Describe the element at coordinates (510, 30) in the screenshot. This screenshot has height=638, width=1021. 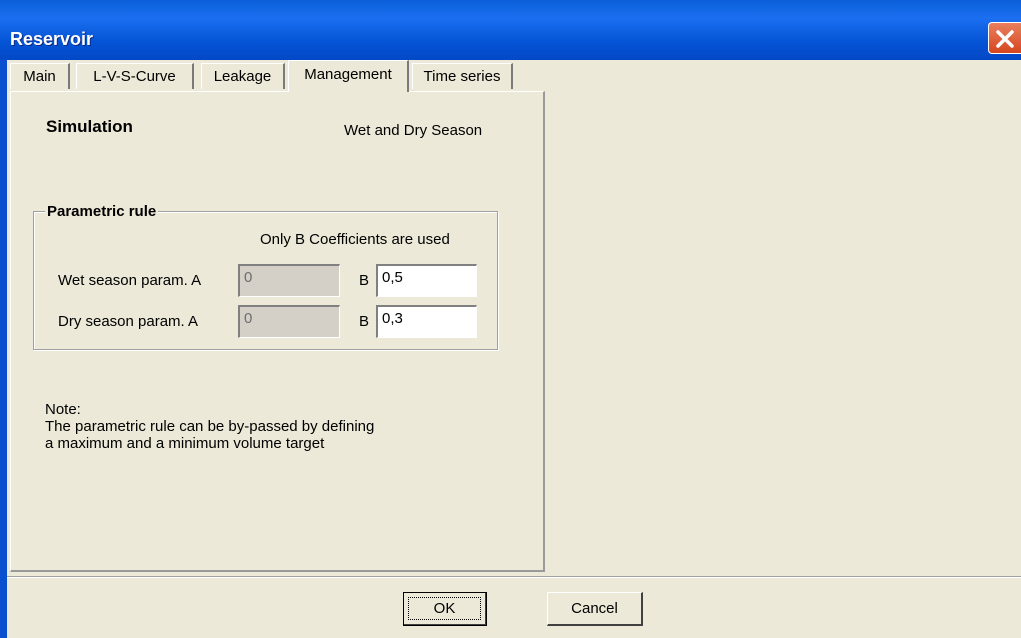
I see `title-bar: Reservoir` at that location.